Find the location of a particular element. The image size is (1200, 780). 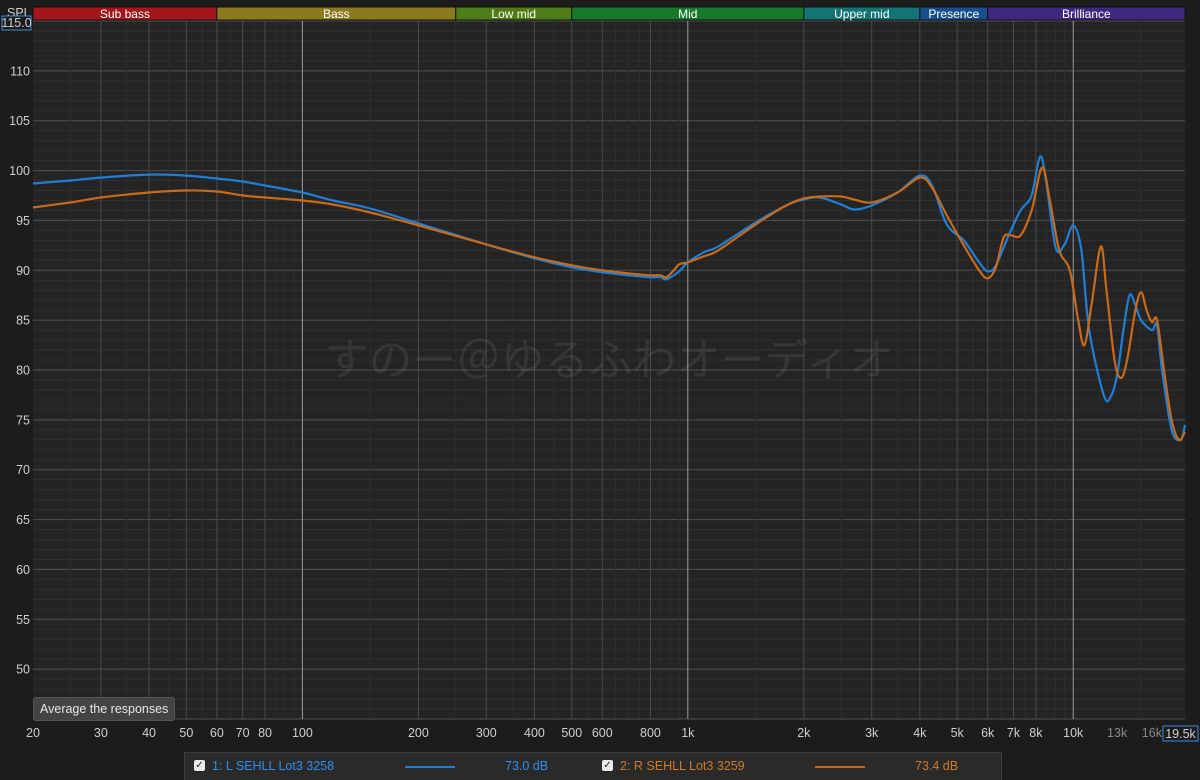

x-tick-label: 600 is located at coordinates (602, 733).